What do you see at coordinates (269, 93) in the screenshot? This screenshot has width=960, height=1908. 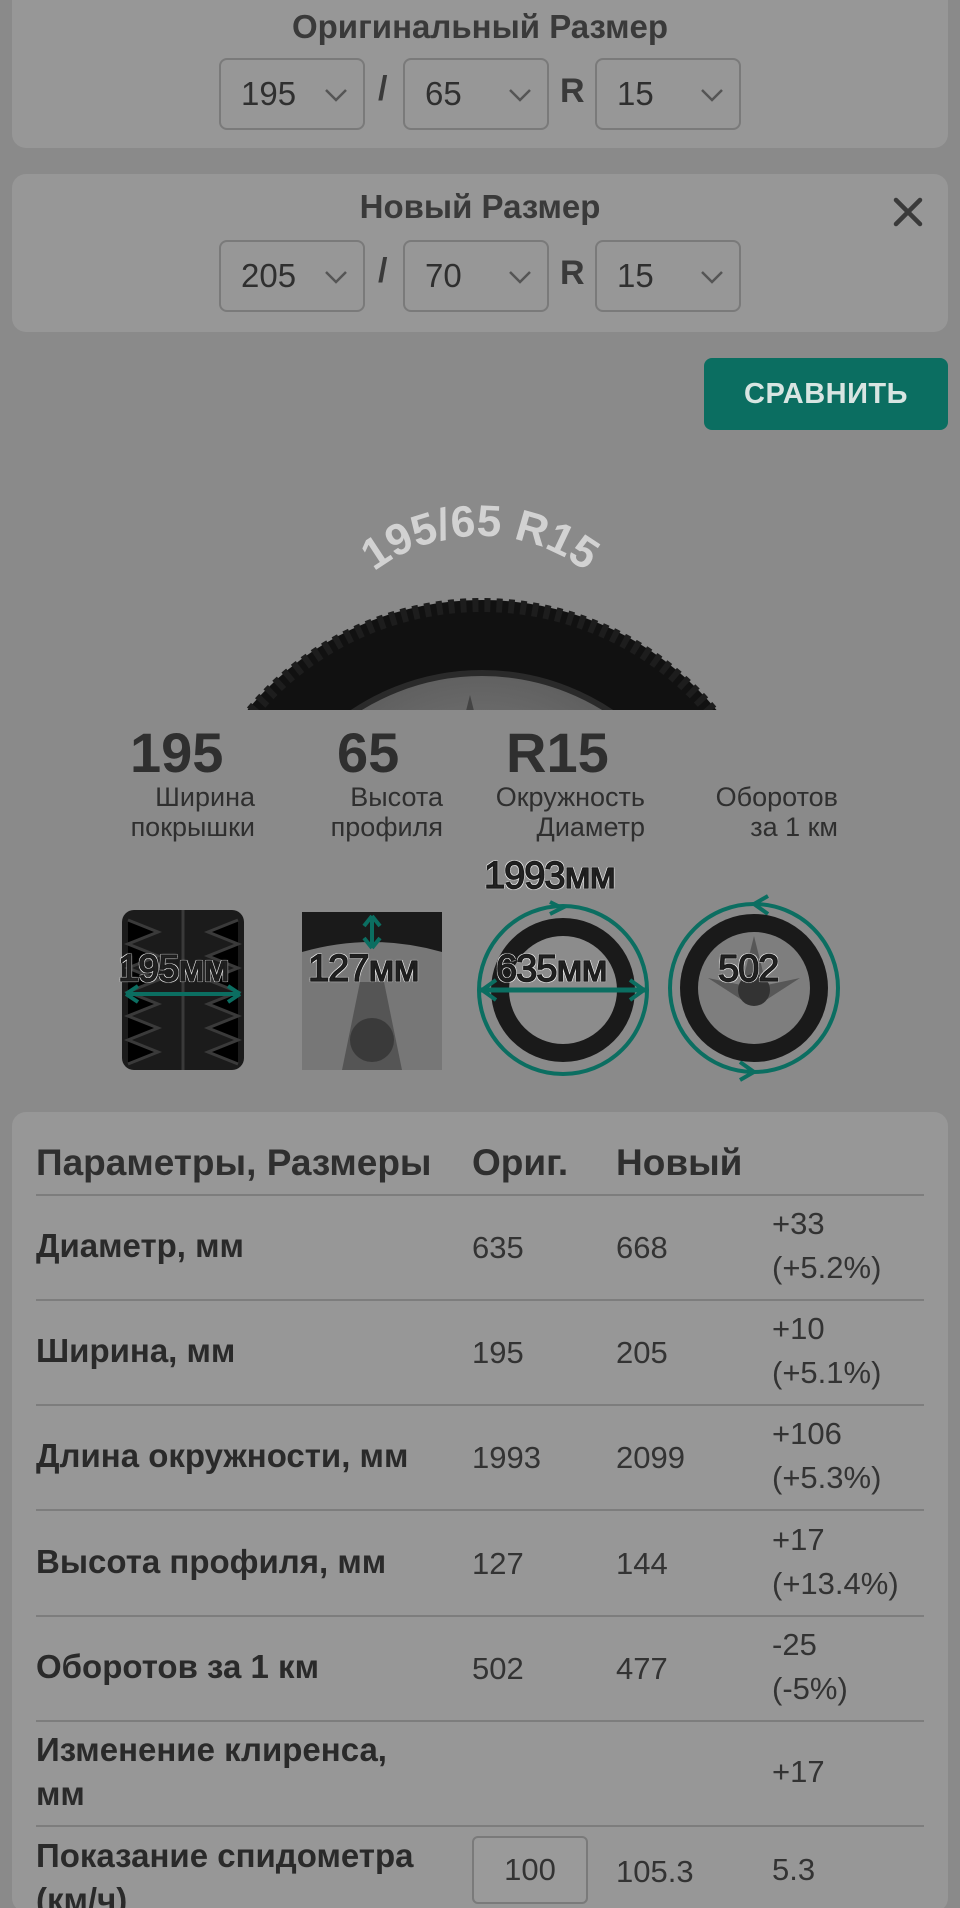 I see `original-width-value: 195` at bounding box center [269, 93].